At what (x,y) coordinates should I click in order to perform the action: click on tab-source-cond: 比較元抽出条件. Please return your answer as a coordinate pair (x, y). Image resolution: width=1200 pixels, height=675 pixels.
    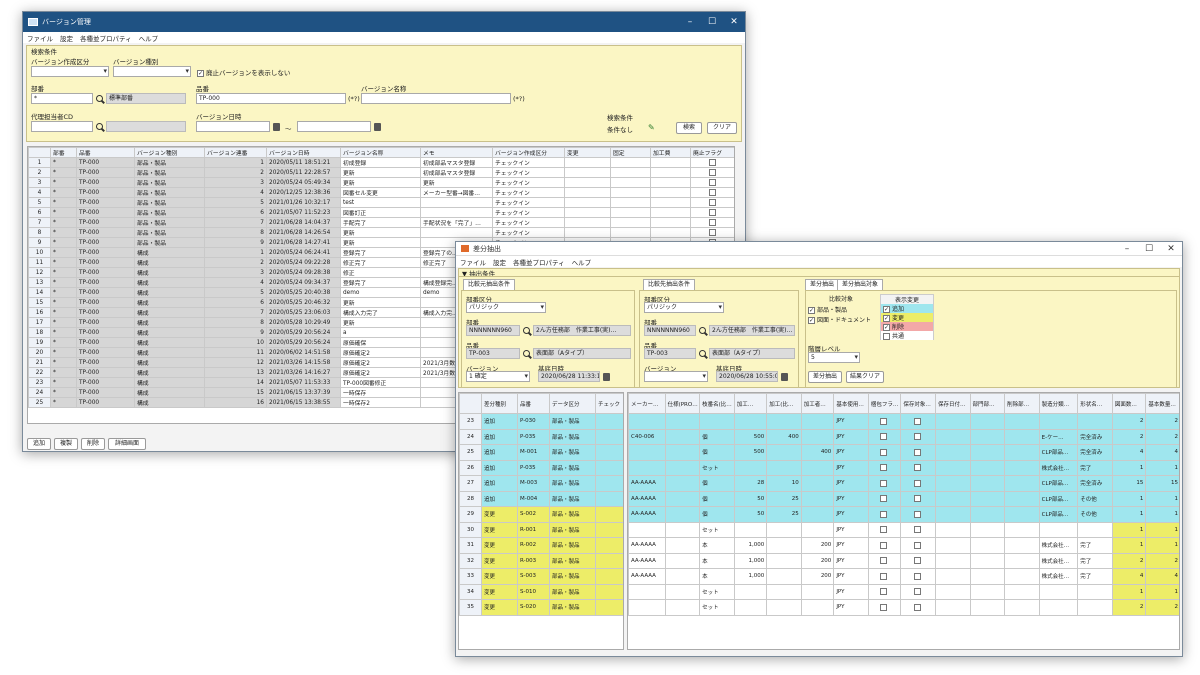
    Looking at the image, I should click on (489, 284).